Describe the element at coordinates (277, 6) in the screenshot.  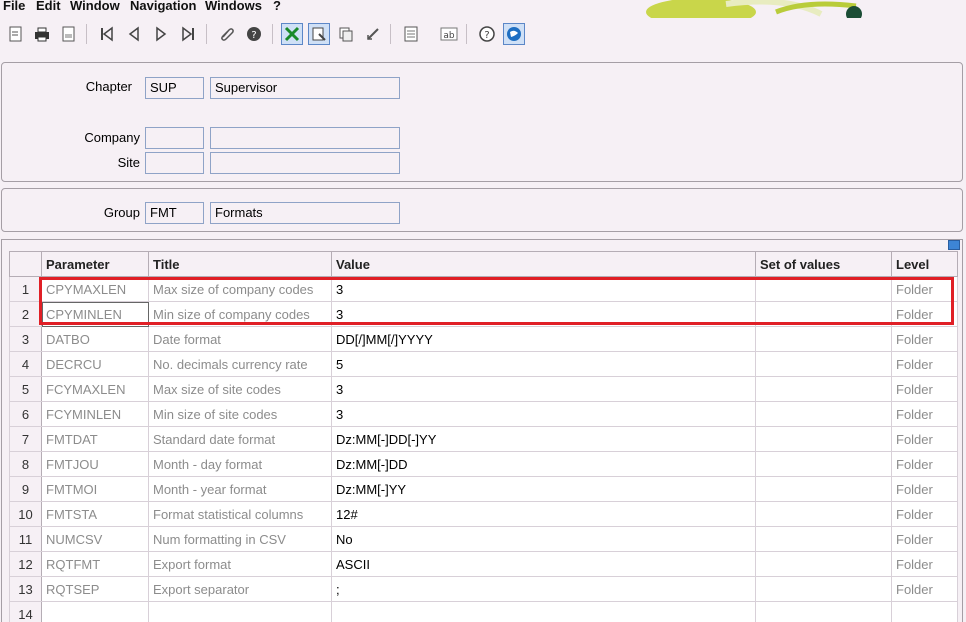
I see `menu-help: ?` at that location.